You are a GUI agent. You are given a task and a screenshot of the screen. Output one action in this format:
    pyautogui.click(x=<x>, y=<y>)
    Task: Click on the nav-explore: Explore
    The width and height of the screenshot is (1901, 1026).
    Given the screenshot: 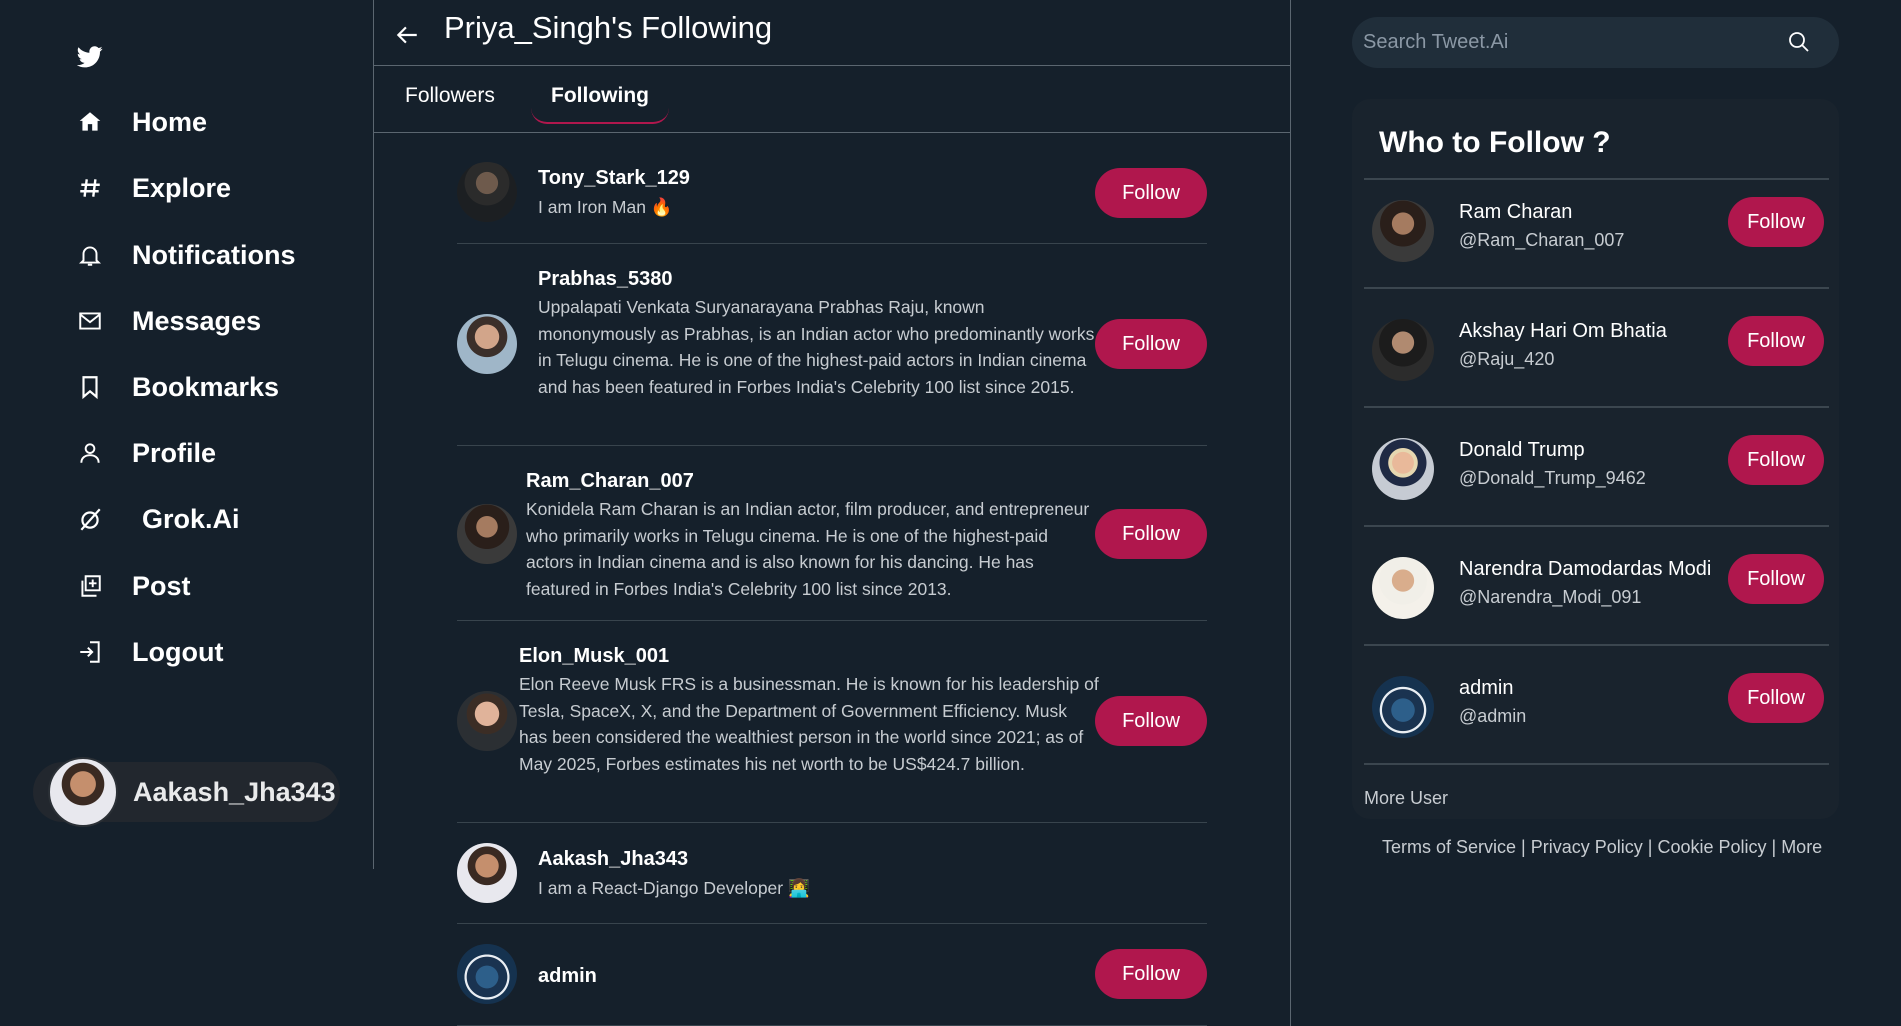 What is the action you would take?
    pyautogui.click(x=152, y=188)
    